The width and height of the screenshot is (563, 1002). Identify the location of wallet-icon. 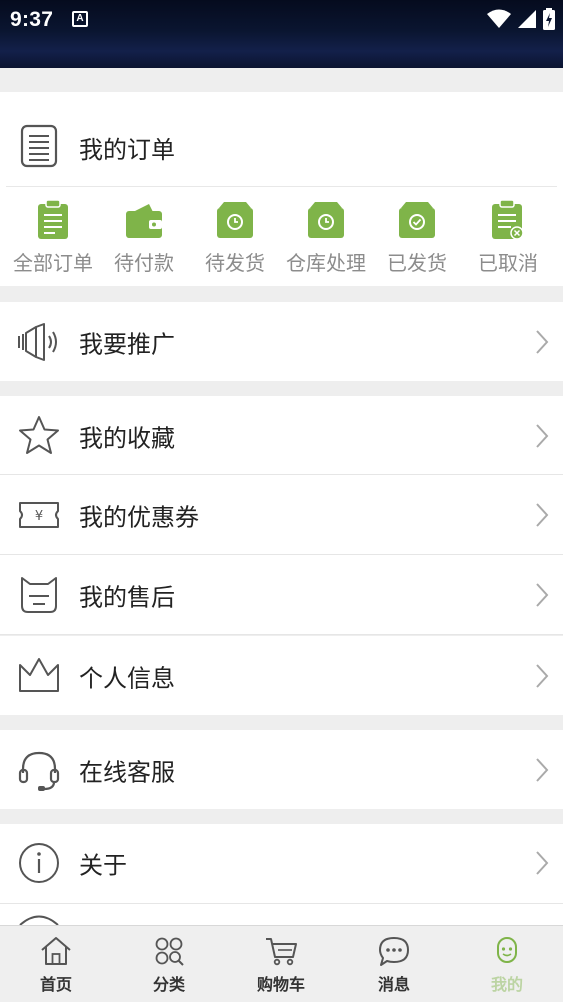
(144, 221).